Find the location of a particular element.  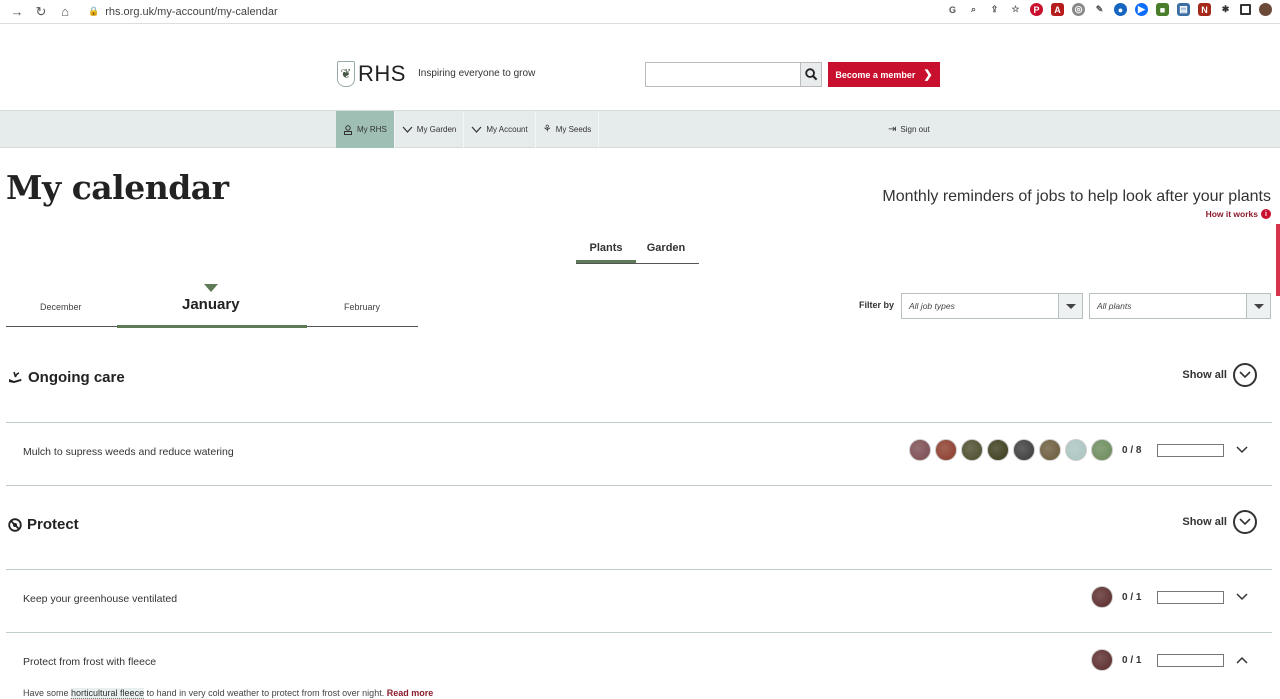

subnav-label: My RHS is located at coordinates (372, 129).